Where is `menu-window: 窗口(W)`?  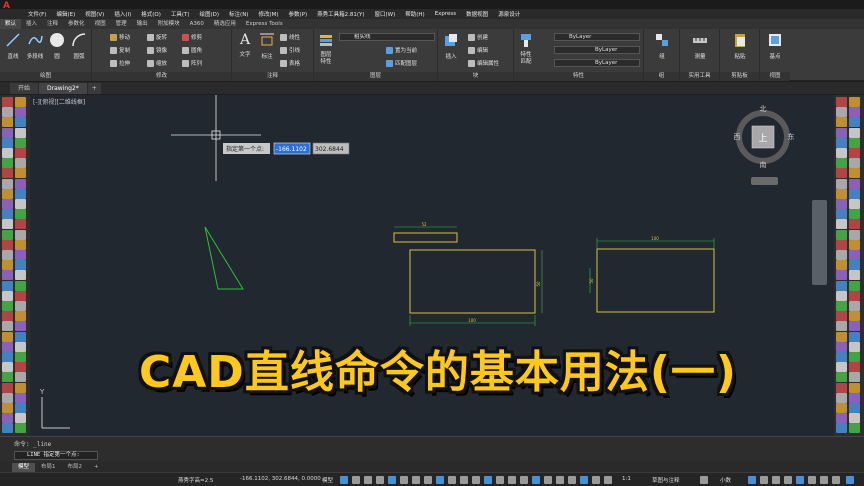
menu-window: 窗口(W) is located at coordinates (385, 14).